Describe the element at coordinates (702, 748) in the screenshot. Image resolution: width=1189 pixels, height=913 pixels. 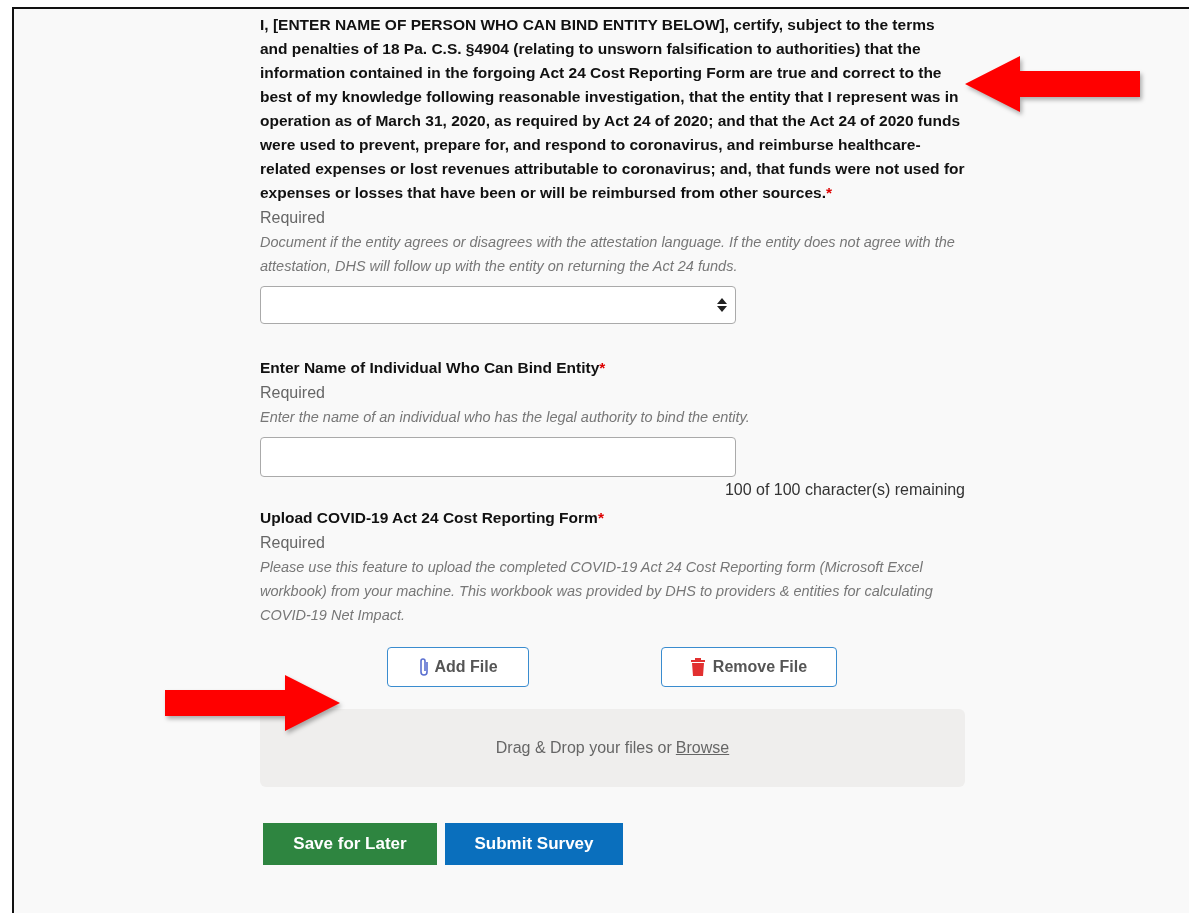
I see `browse-link: Browse` at that location.